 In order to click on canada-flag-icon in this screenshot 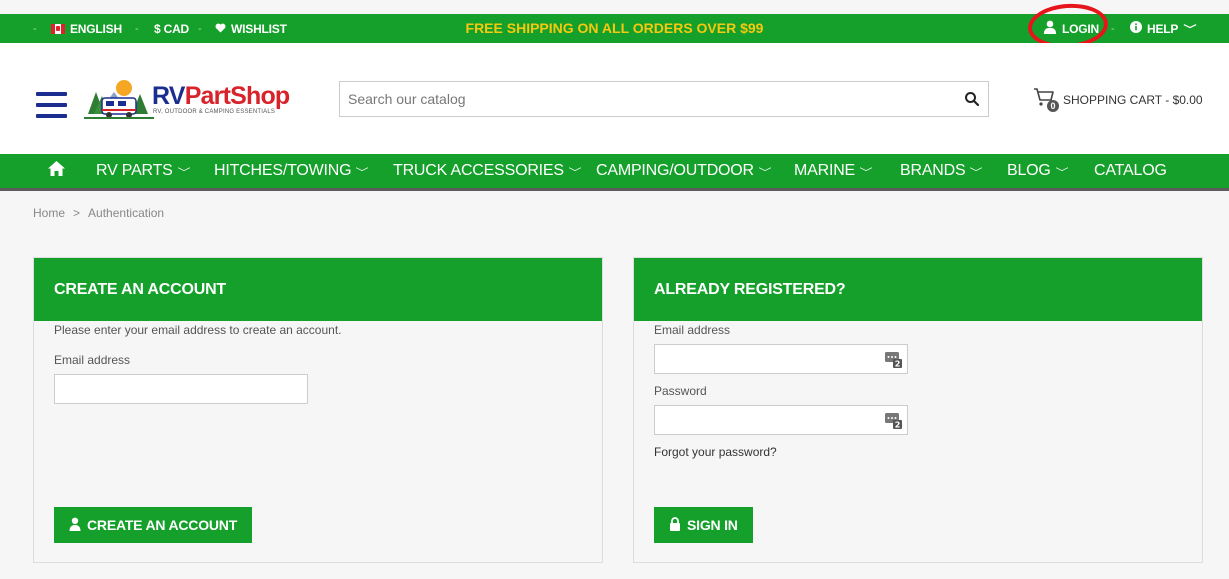, I will do `click(58, 28)`.